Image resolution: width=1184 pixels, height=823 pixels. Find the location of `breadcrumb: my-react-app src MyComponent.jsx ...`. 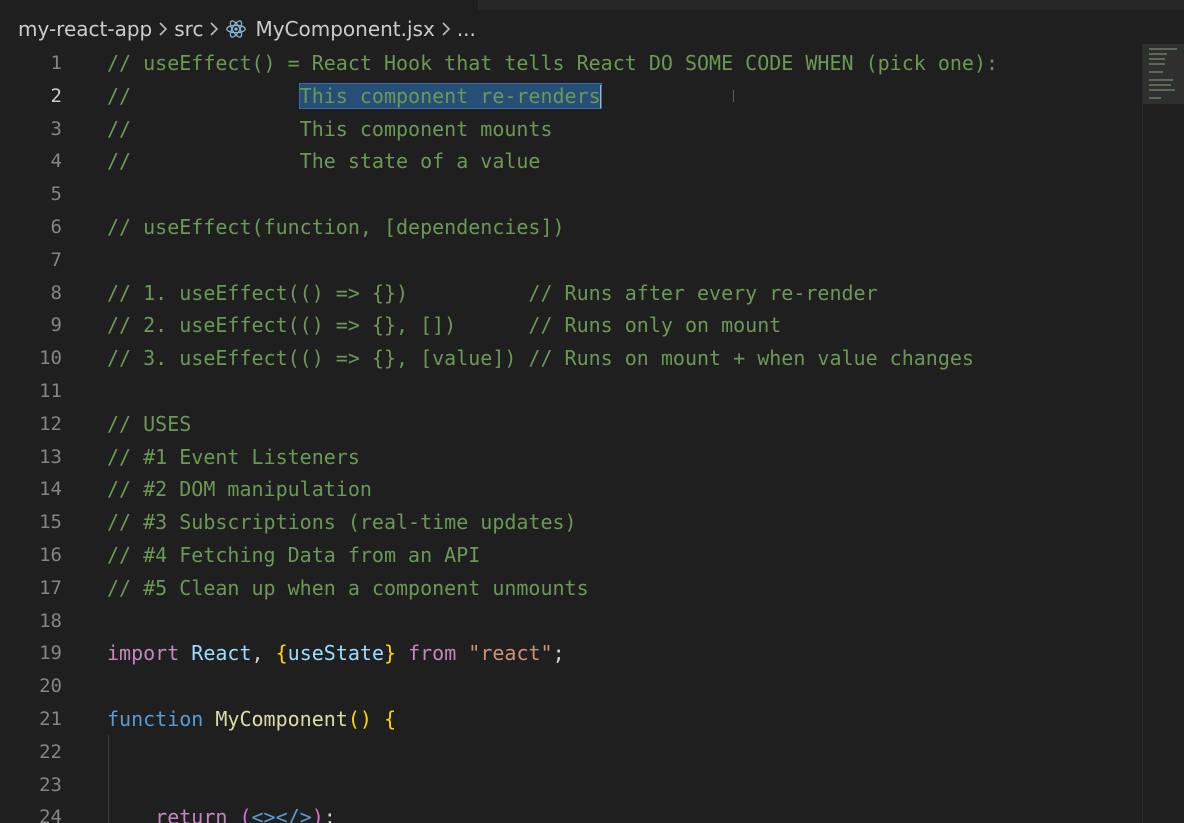

breadcrumb: my-react-app src MyComponent.jsx ... is located at coordinates (247, 29).